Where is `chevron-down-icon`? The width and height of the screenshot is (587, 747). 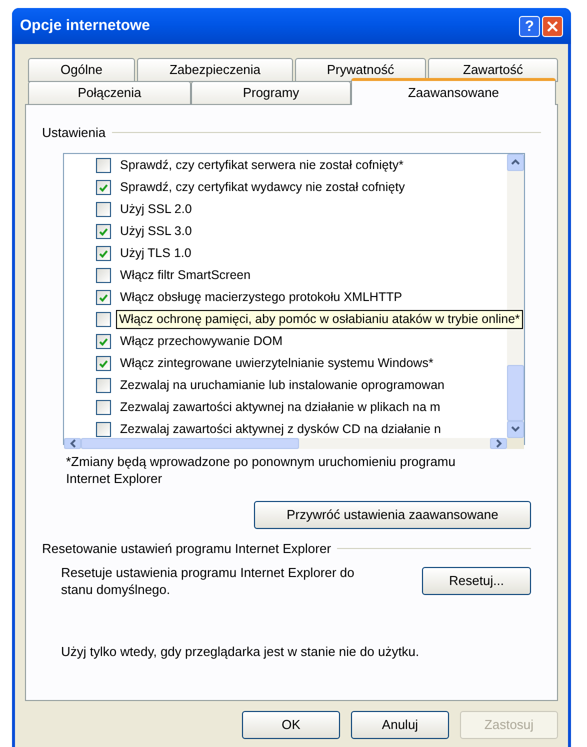
chevron-down-icon is located at coordinates (515, 429).